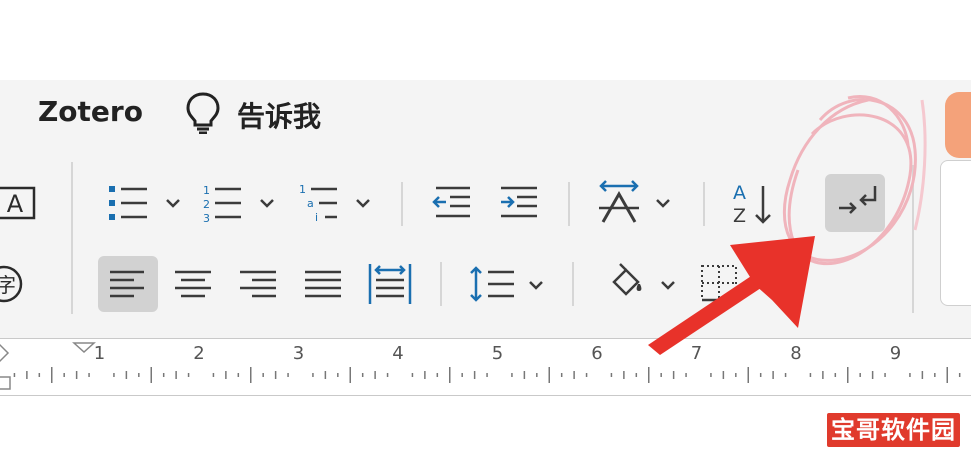 This screenshot has height=457, width=971. I want to click on sort-button: A Z, so click(752, 203).